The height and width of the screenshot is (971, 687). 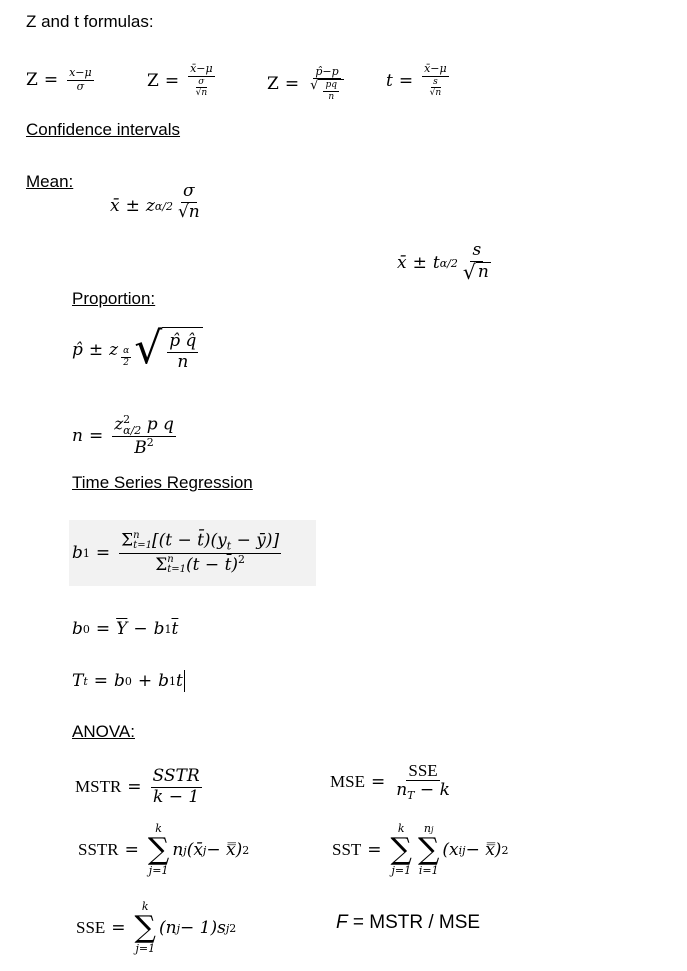 I want to click on heading-confidence-intervals: Confidence intervals, so click(x=103, y=129).